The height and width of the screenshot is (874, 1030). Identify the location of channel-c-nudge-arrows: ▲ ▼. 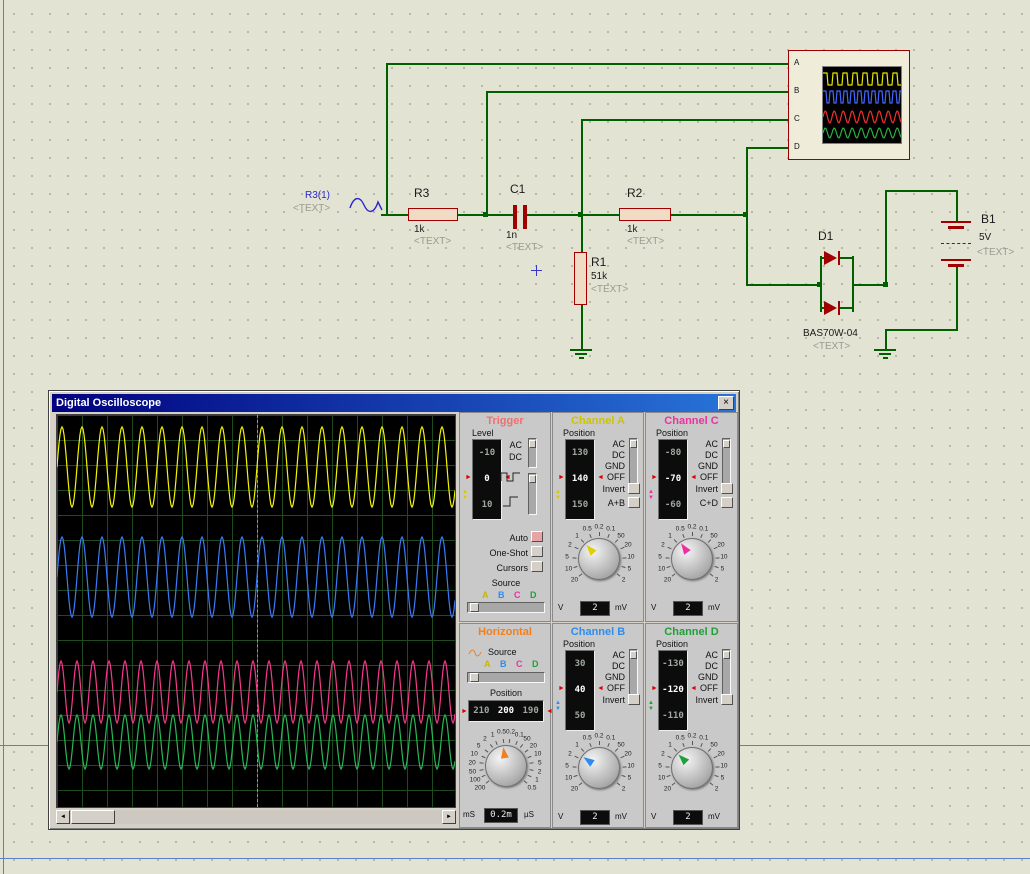
(651, 495).